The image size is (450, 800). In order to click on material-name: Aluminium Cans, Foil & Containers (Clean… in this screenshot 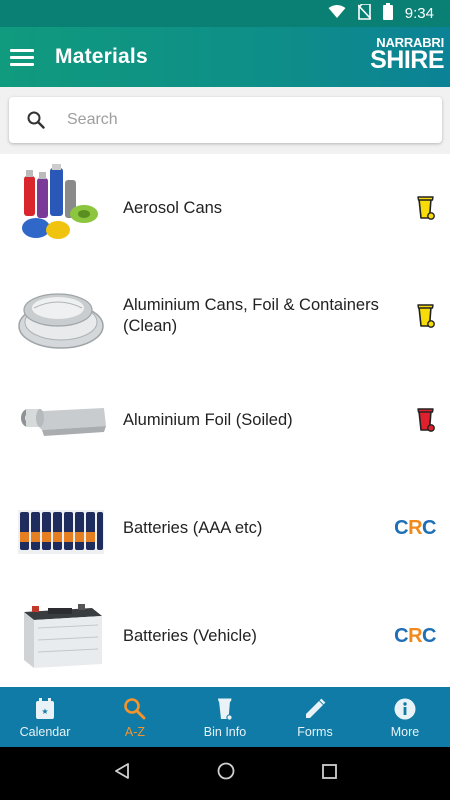, I will do `click(251, 315)`.